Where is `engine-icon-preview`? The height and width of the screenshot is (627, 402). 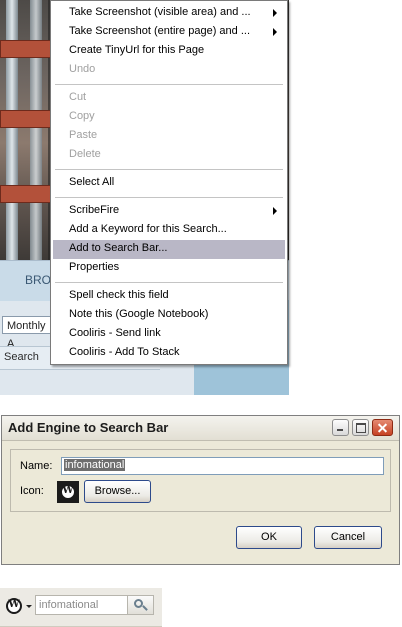
engine-icon-preview is located at coordinates (68, 492).